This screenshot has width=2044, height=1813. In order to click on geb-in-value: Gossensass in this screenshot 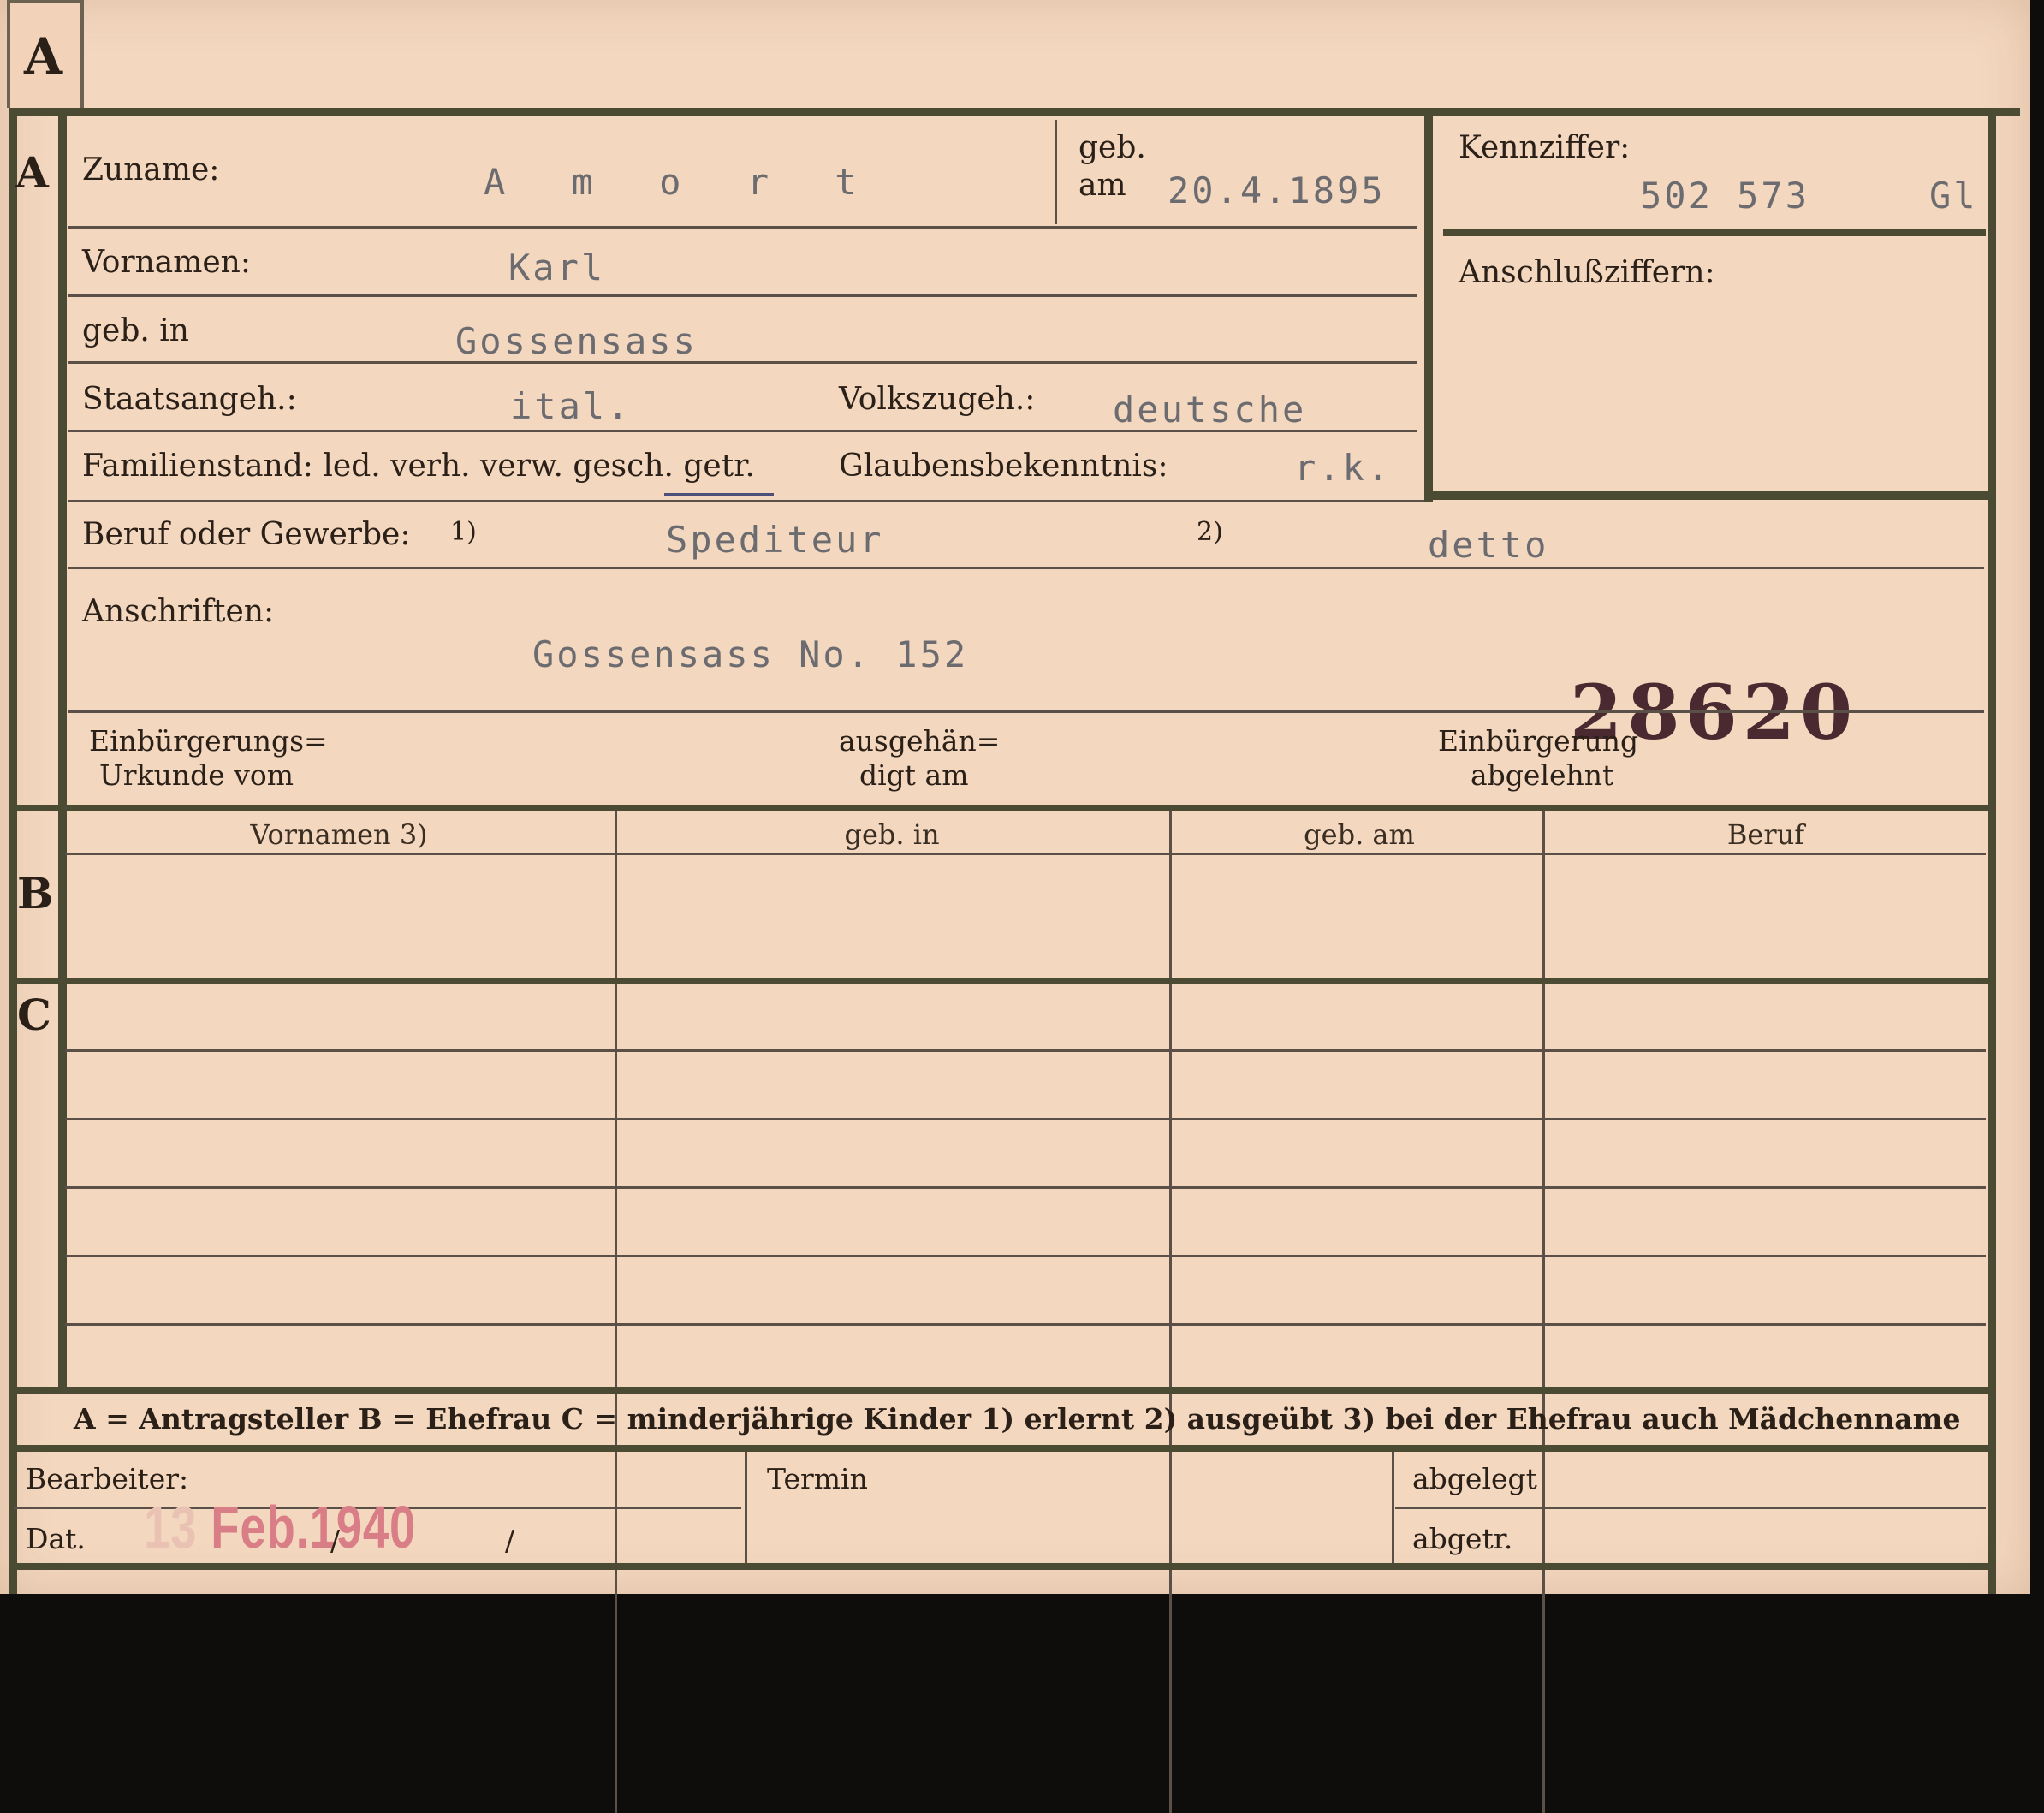, I will do `click(577, 341)`.